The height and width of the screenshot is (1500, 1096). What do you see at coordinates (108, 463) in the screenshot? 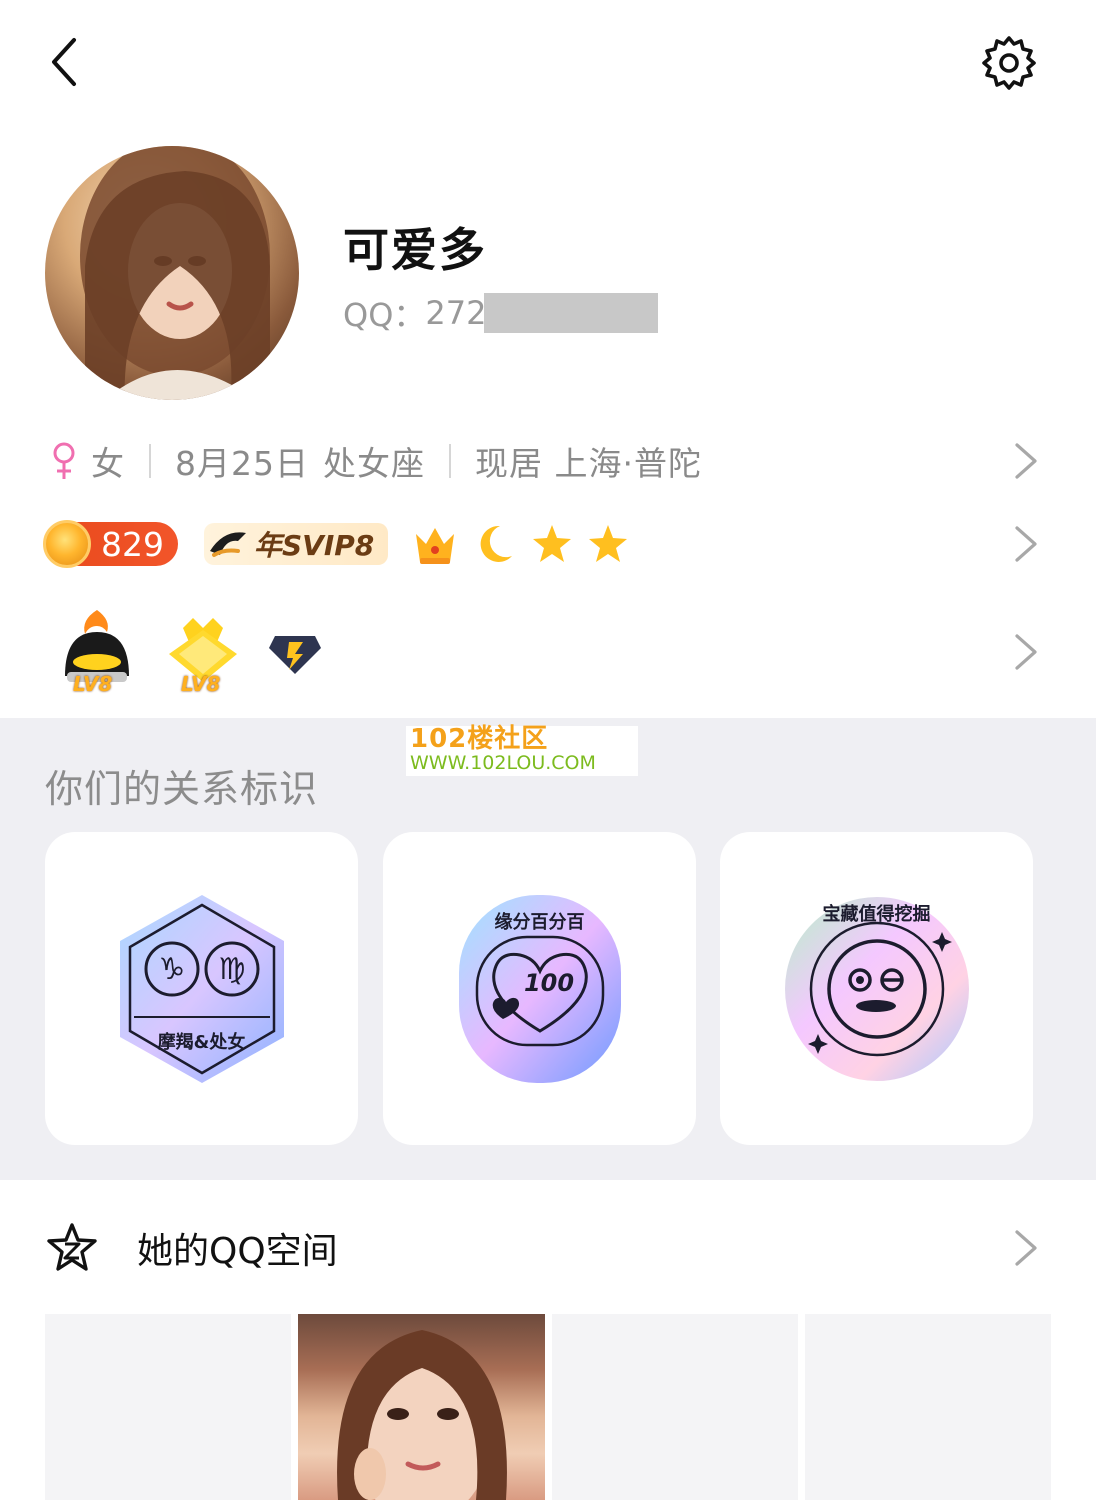
I see `gender-text: 女` at bounding box center [108, 463].